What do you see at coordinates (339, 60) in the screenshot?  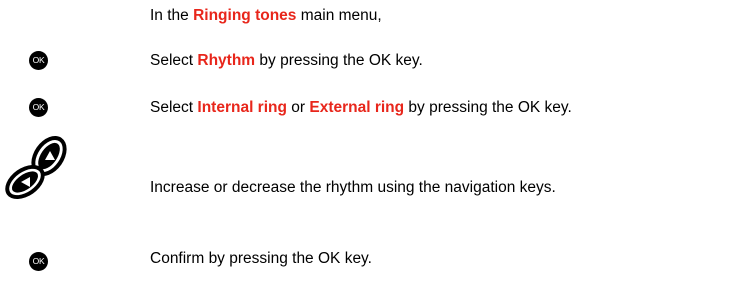 I see `step1-after: by pressing the OK key.` at bounding box center [339, 60].